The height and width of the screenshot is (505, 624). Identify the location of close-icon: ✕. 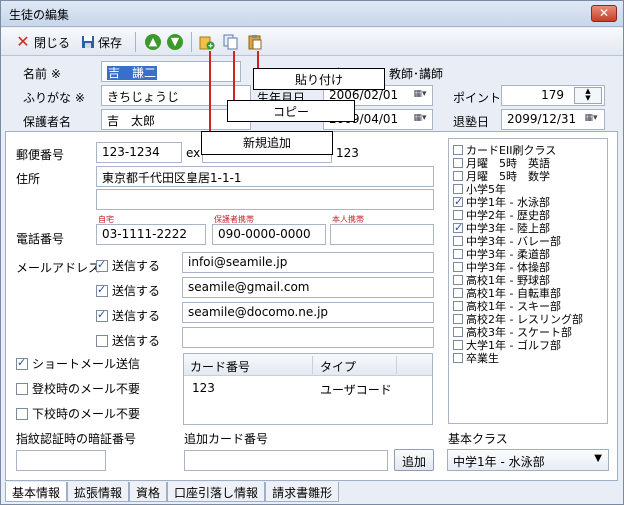
(23, 41).